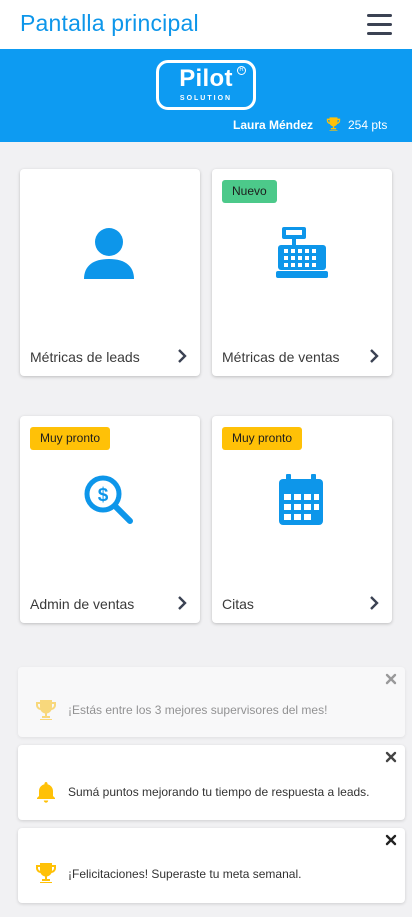  Describe the element at coordinates (109, 253) in the screenshot. I see `user-icon` at that location.